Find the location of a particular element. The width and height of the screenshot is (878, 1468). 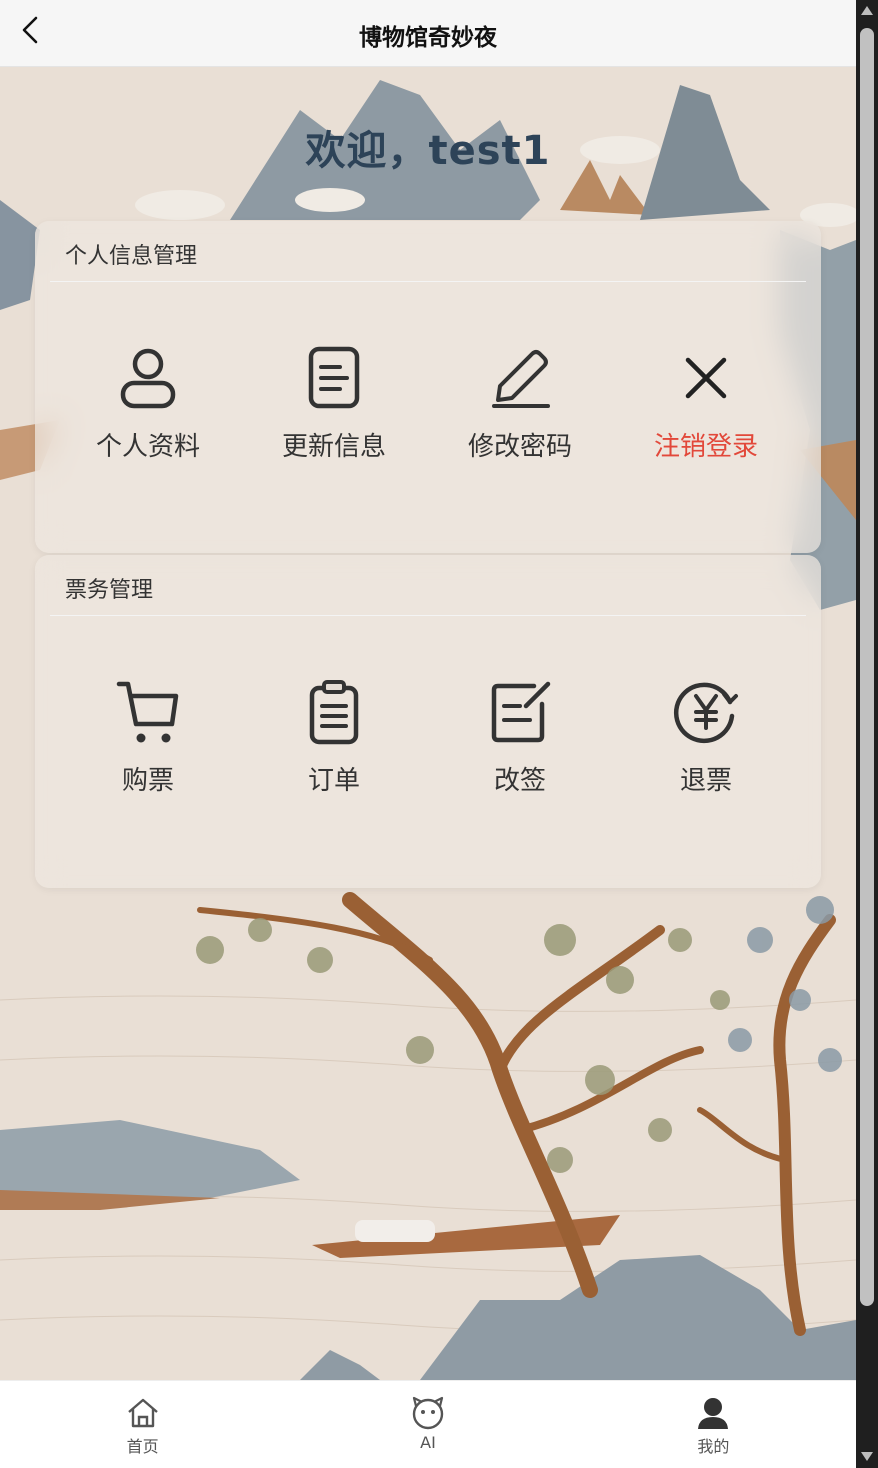

yen-refund-icon is located at coordinates (705, 713).